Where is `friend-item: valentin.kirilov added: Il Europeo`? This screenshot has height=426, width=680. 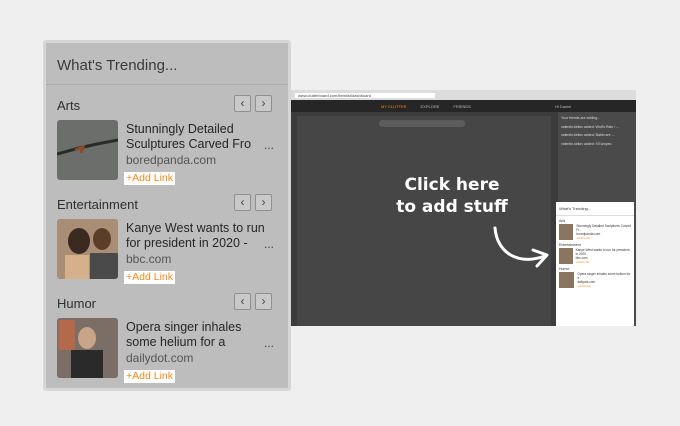
friend-item: valentin.kirilov added: Il Europeo is located at coordinates (586, 143).